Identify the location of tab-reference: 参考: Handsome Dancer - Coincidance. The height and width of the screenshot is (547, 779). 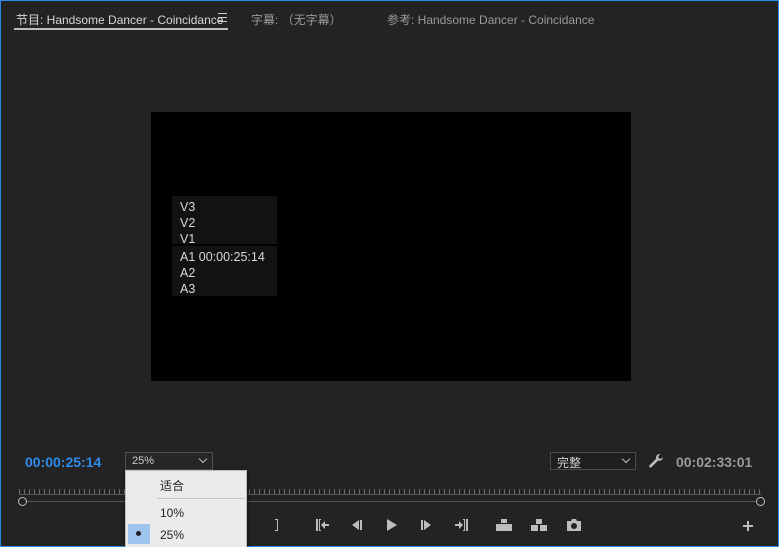
(490, 19).